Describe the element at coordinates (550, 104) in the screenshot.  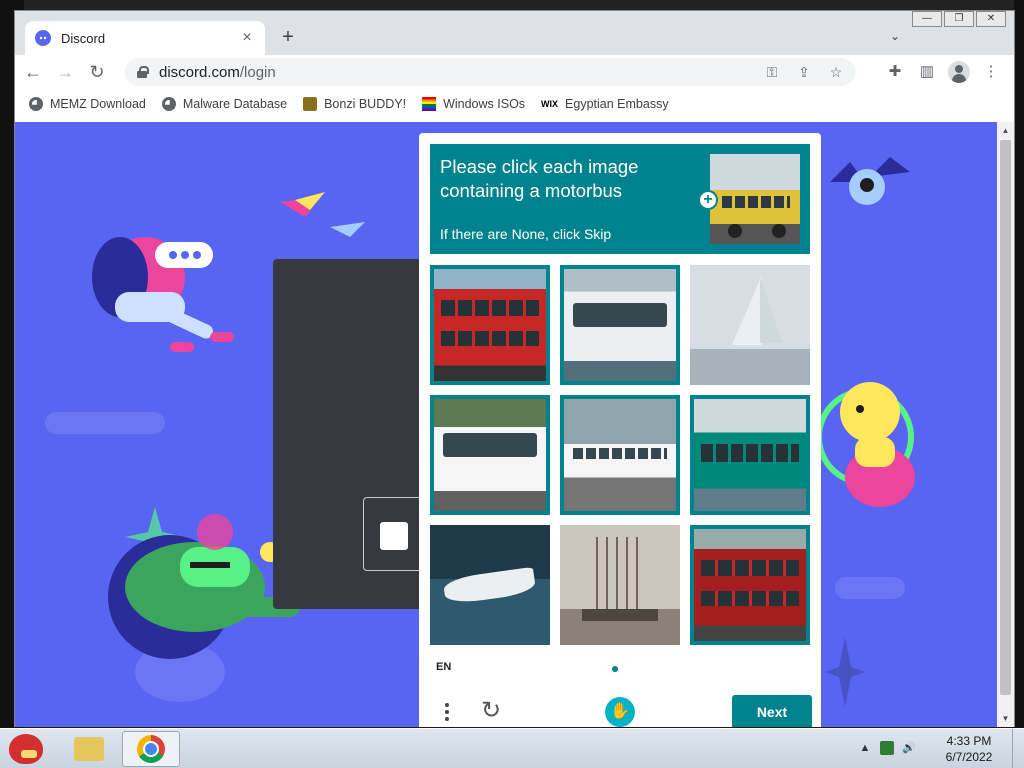
I see `wix-icon: WIX` at that location.